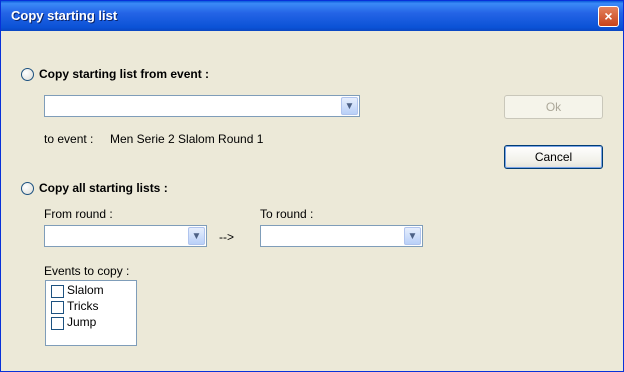 This screenshot has height=372, width=624. What do you see at coordinates (553, 157) in the screenshot?
I see `cancel-button: Cancel` at bounding box center [553, 157].